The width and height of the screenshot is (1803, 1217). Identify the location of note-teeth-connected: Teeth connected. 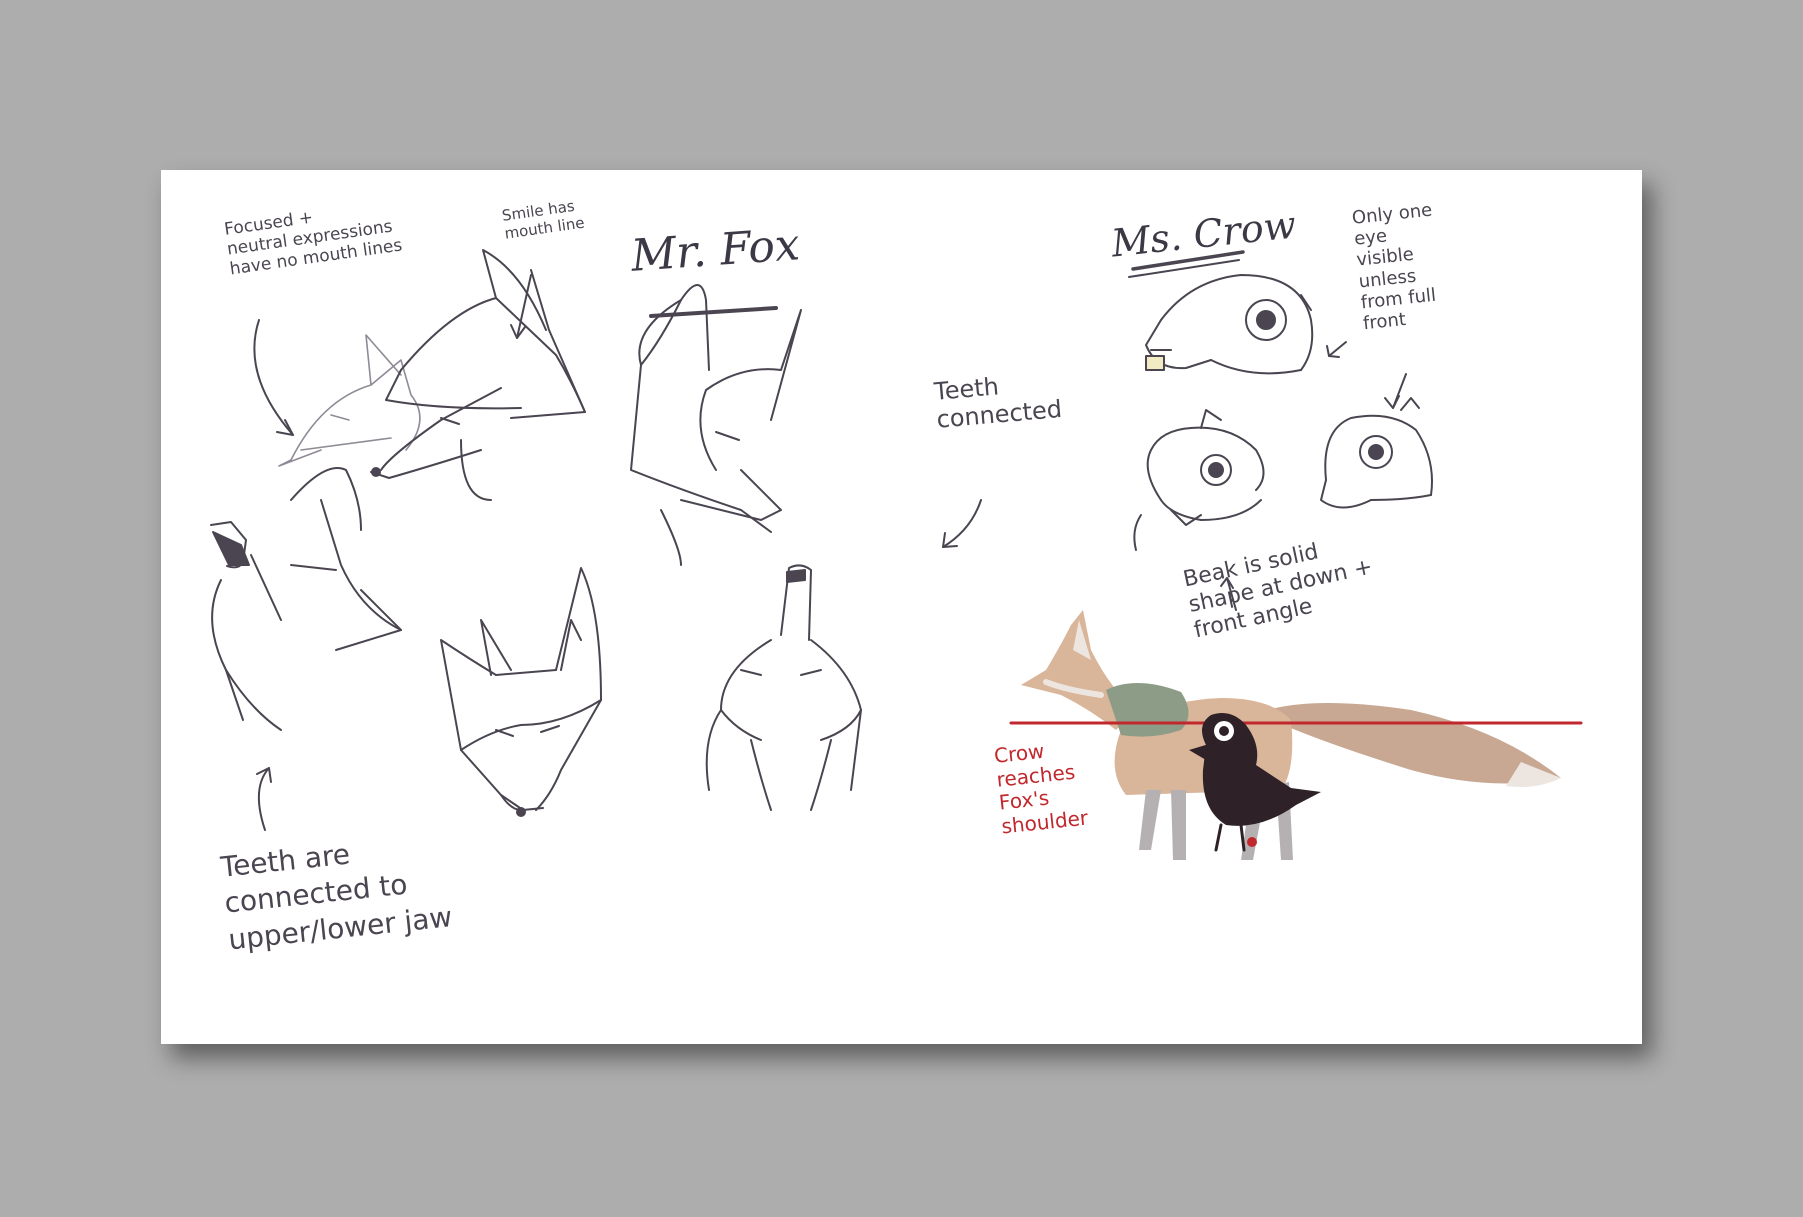
(998, 403).